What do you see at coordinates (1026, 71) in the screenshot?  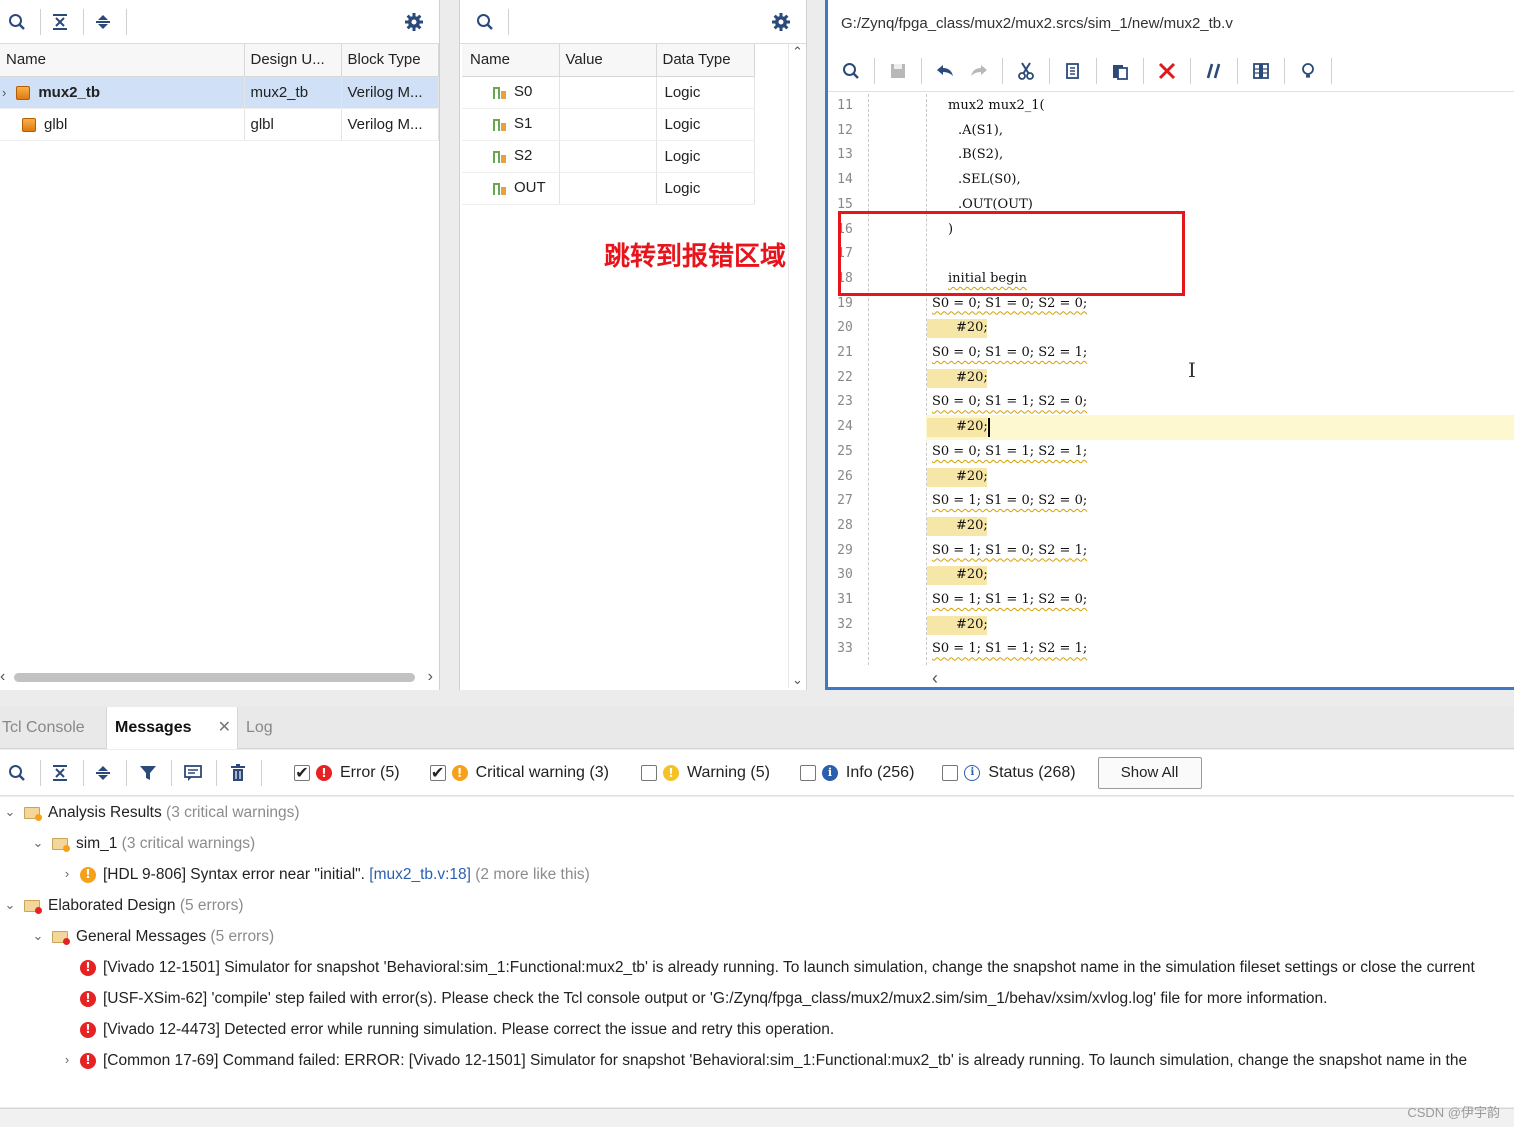 I see `cut-icon` at bounding box center [1026, 71].